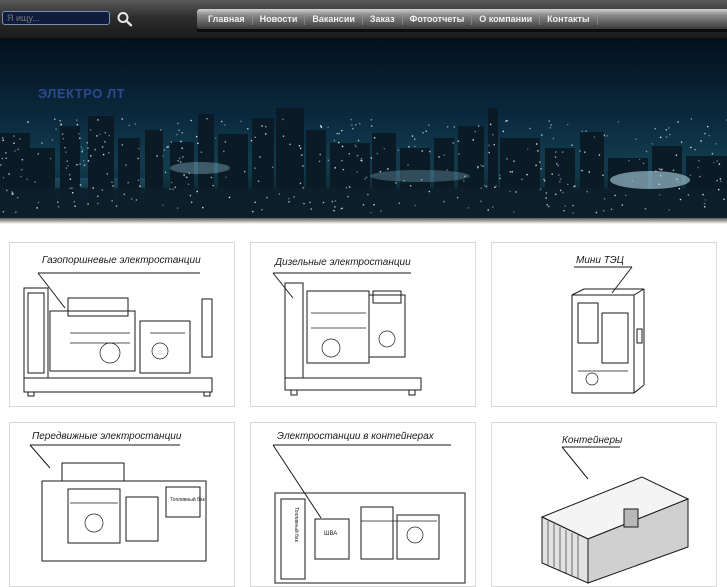 This screenshot has height=587, width=727. Describe the element at coordinates (600, 260) in the screenshot. I see `product-card-label: Мини ТЭЦ` at that location.